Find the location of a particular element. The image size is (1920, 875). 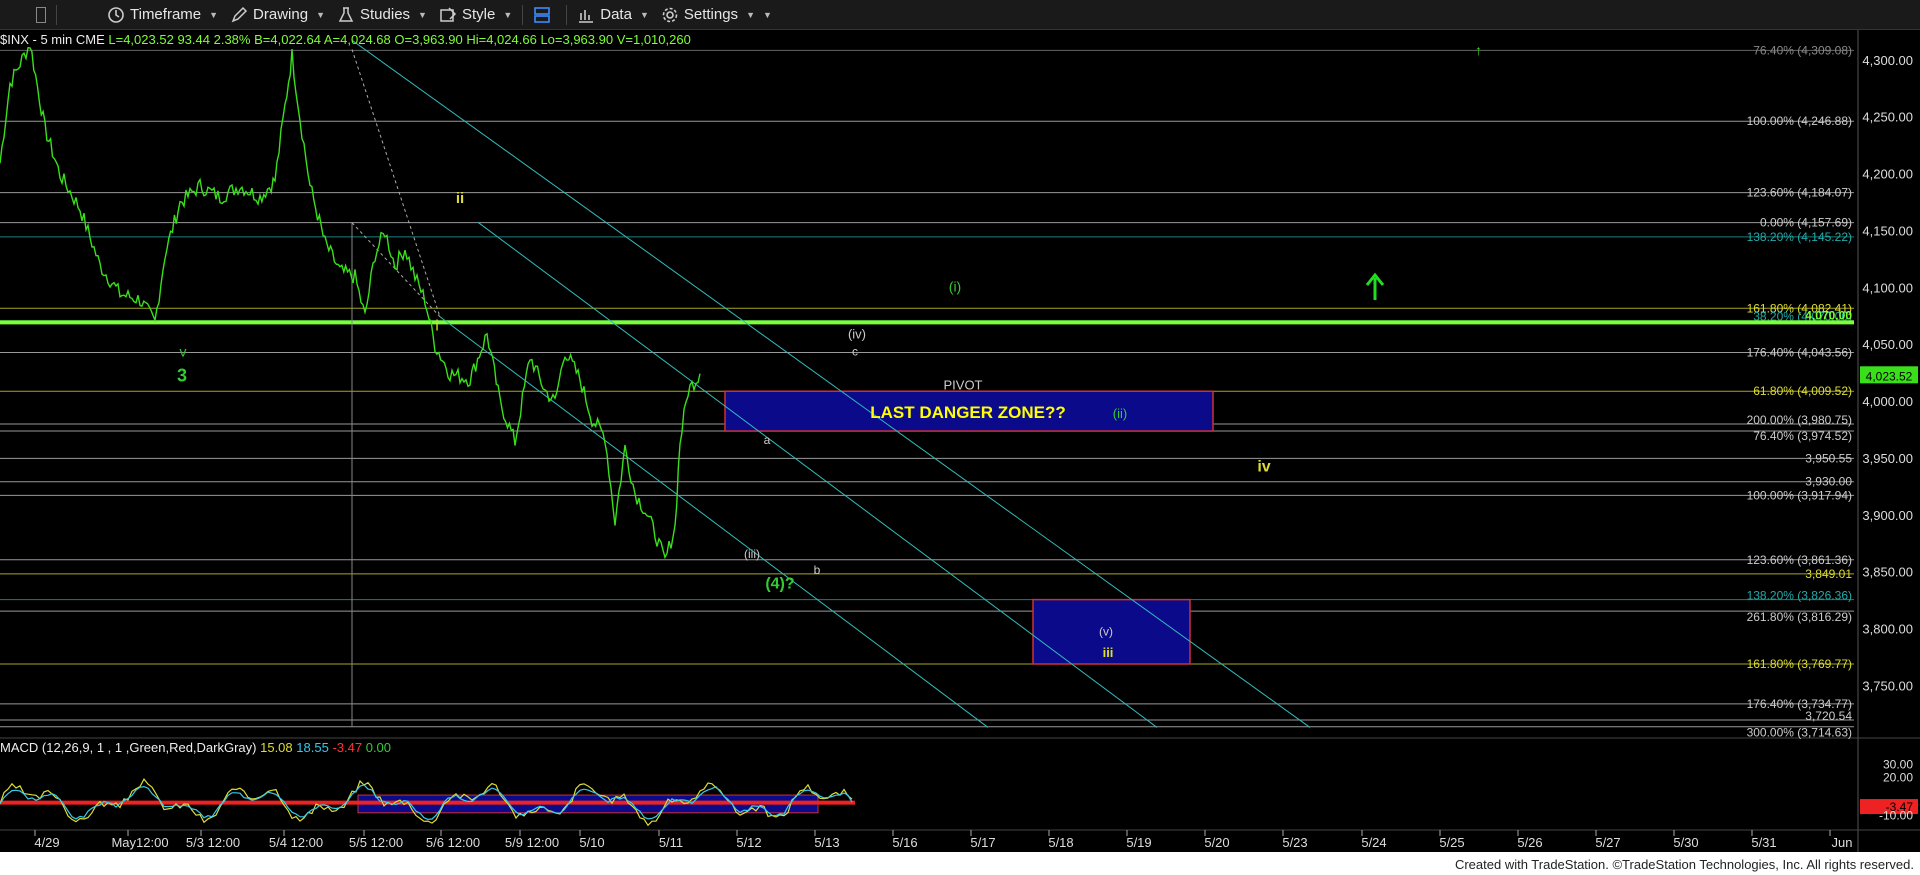

fib-level-label: 3,720.54 is located at coordinates (1828, 716).